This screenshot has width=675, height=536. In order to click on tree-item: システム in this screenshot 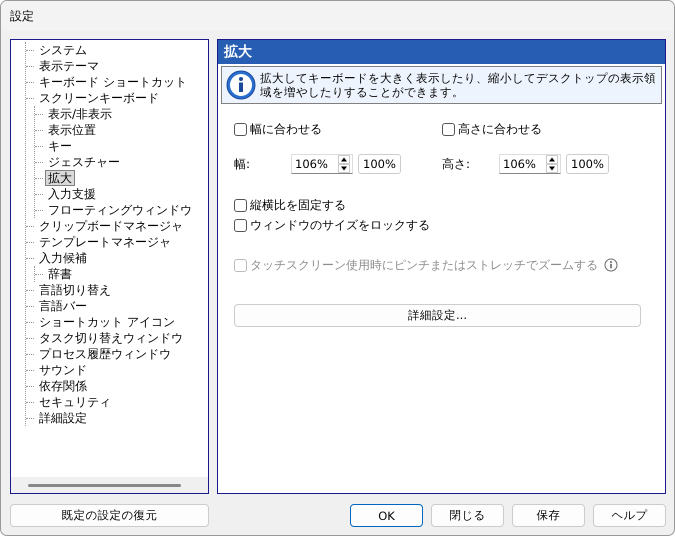, I will do `click(63, 50)`.